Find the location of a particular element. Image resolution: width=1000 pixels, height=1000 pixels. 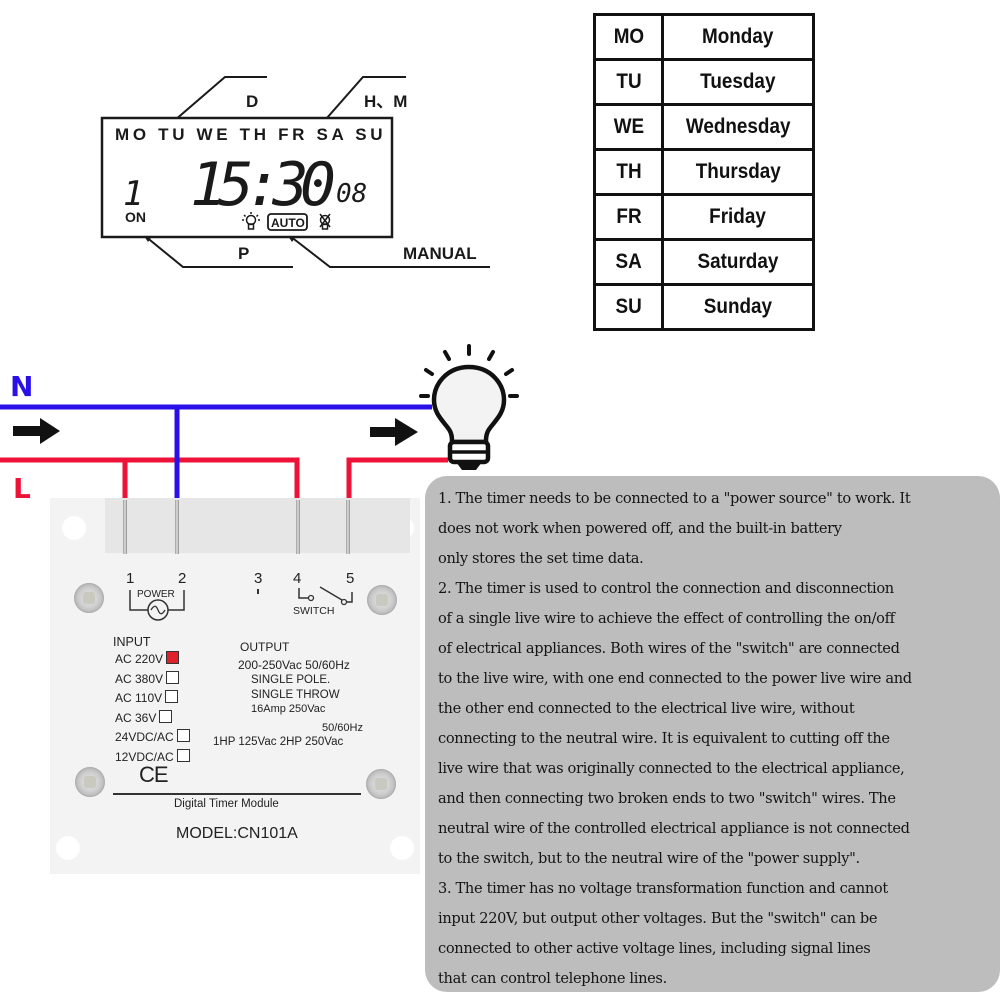

switch-label: SWITCH is located at coordinates (314, 611).